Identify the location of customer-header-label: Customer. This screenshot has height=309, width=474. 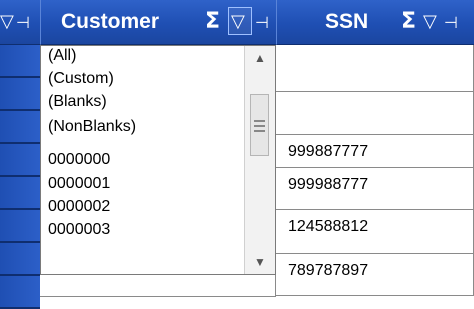
(110, 21).